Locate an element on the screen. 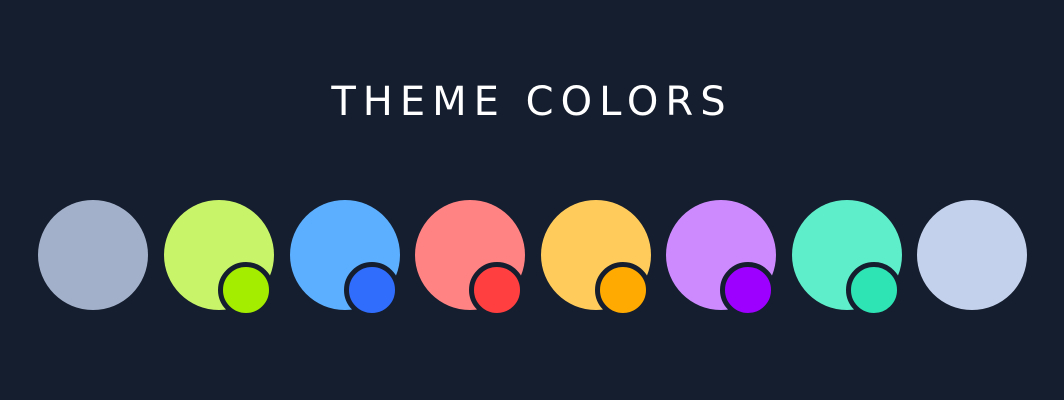 Image resolution: width=1064 pixels, height=400 pixels. color-swatch-blue is located at coordinates (345, 259).